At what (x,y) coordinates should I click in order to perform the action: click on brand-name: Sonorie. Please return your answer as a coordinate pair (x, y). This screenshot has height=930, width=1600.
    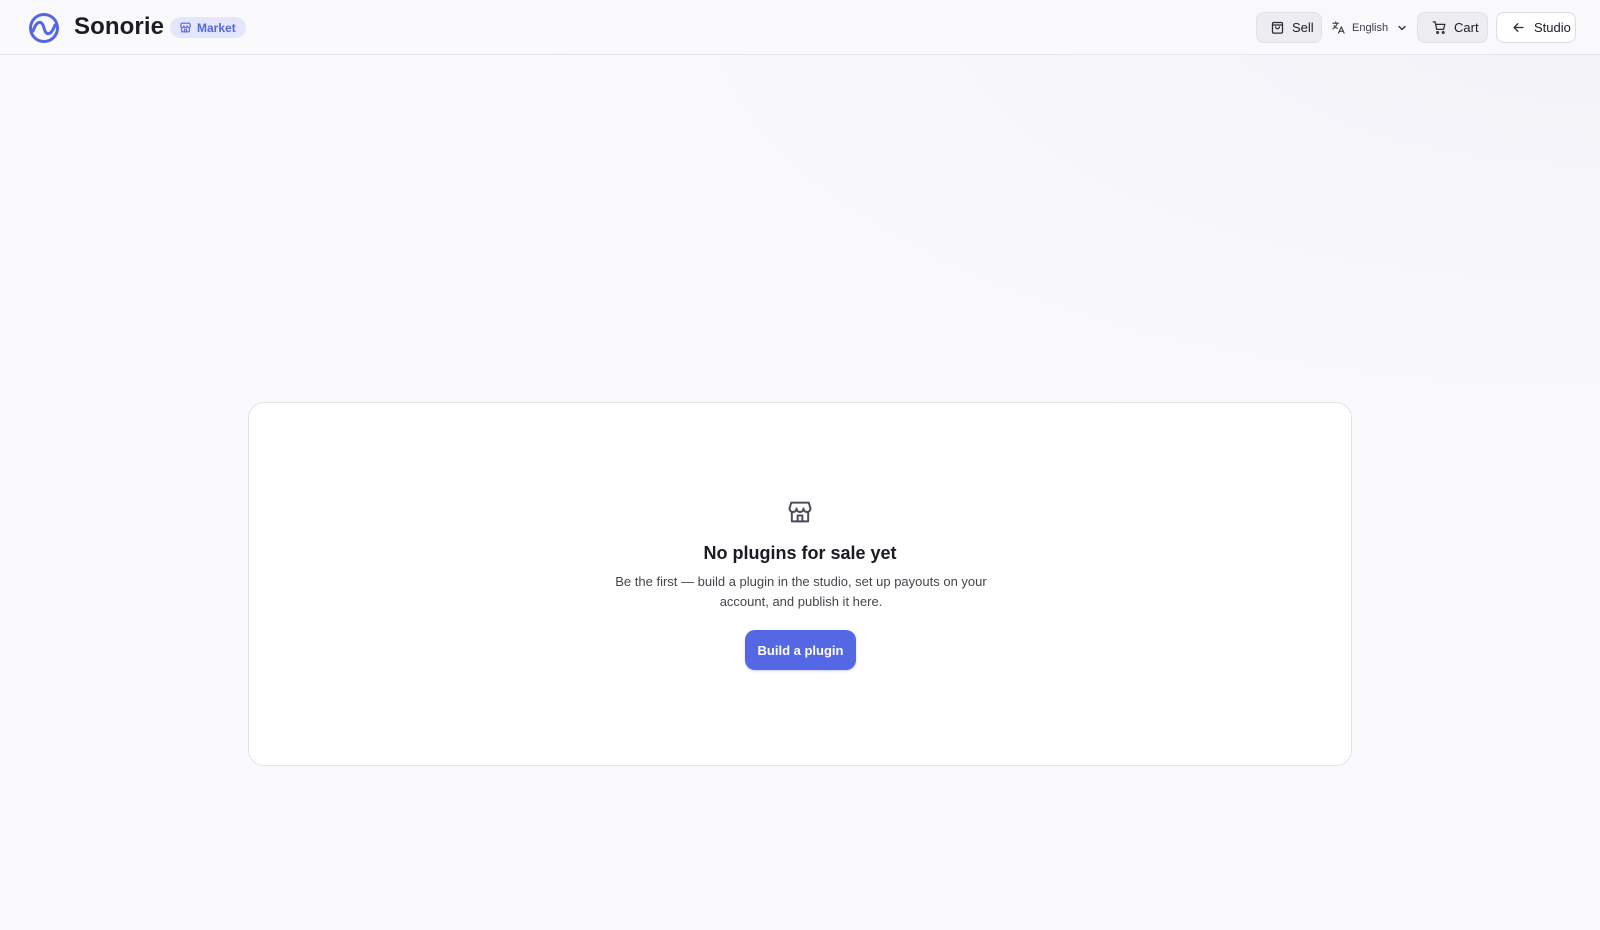
    Looking at the image, I should click on (119, 27).